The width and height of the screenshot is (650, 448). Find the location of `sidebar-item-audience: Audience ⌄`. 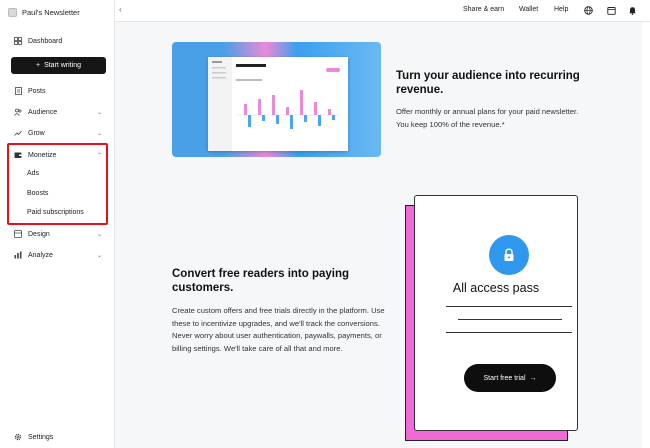

sidebar-item-audience: Audience ⌄ is located at coordinates (59, 112).